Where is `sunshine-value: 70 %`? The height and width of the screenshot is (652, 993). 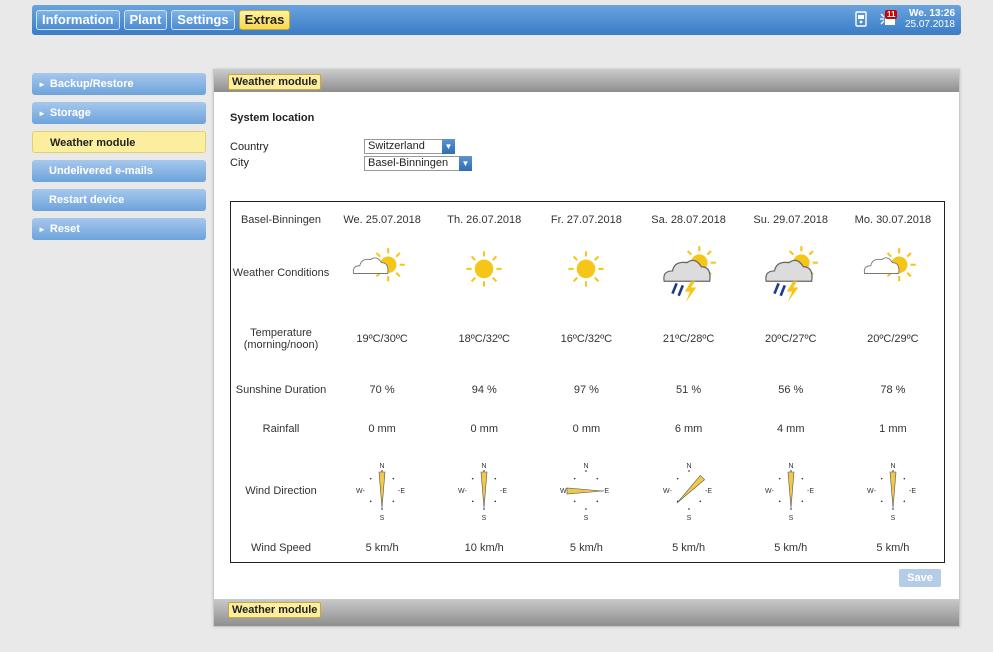
sunshine-value: 70 % is located at coordinates (382, 390).